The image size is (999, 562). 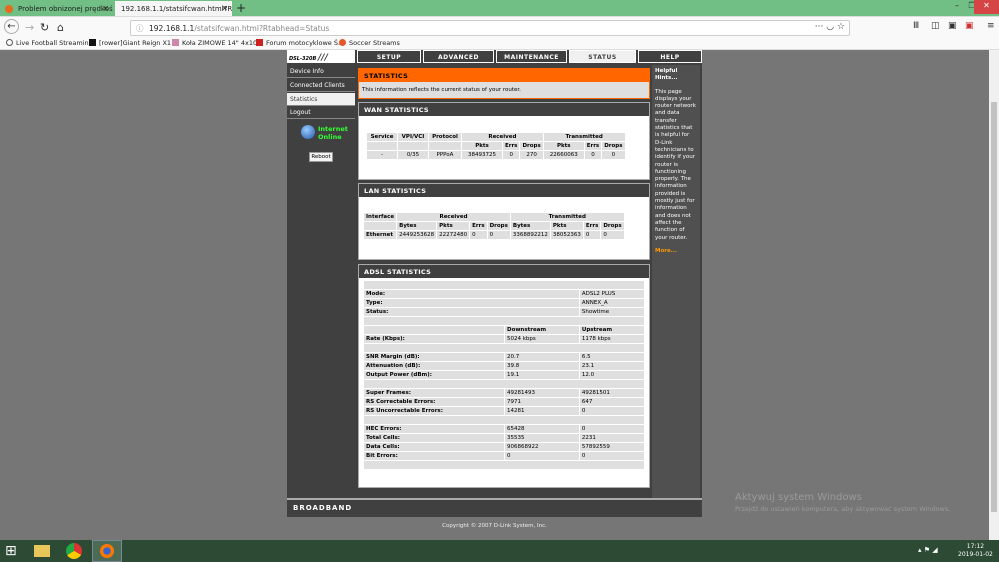 I want to click on lan-title: LAN STATISTICS, so click(x=504, y=190).